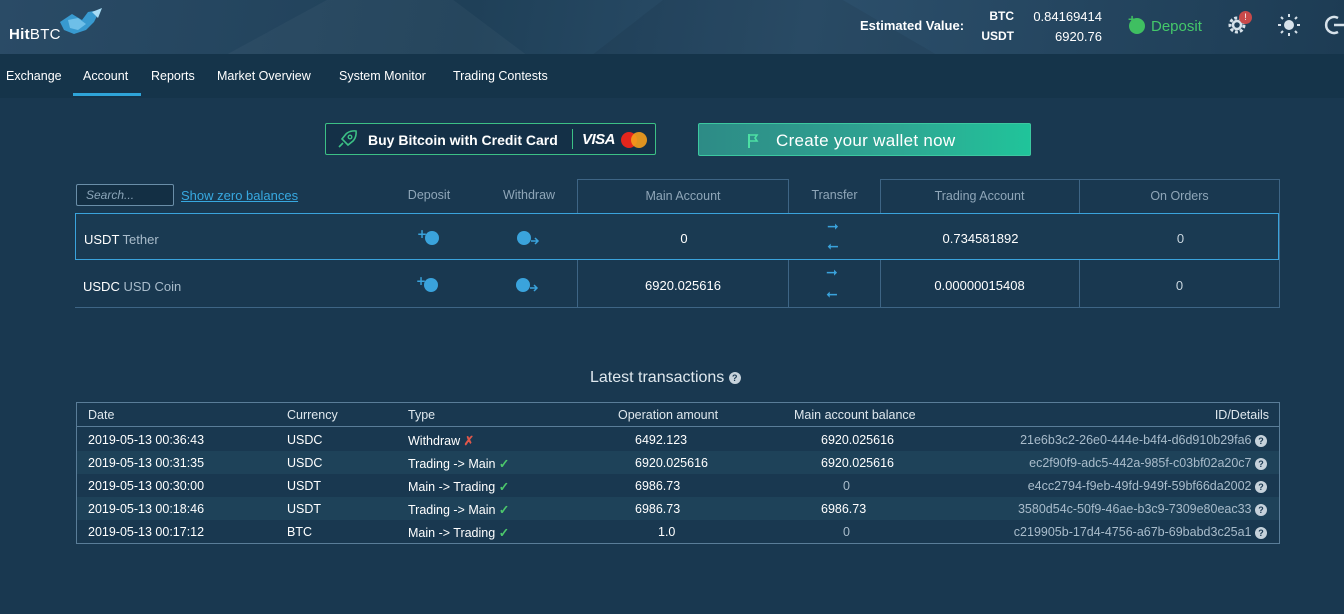 The height and width of the screenshot is (614, 1344). What do you see at coordinates (132, 286) in the screenshot?
I see `asset-symbol: USDC USD Coin` at bounding box center [132, 286].